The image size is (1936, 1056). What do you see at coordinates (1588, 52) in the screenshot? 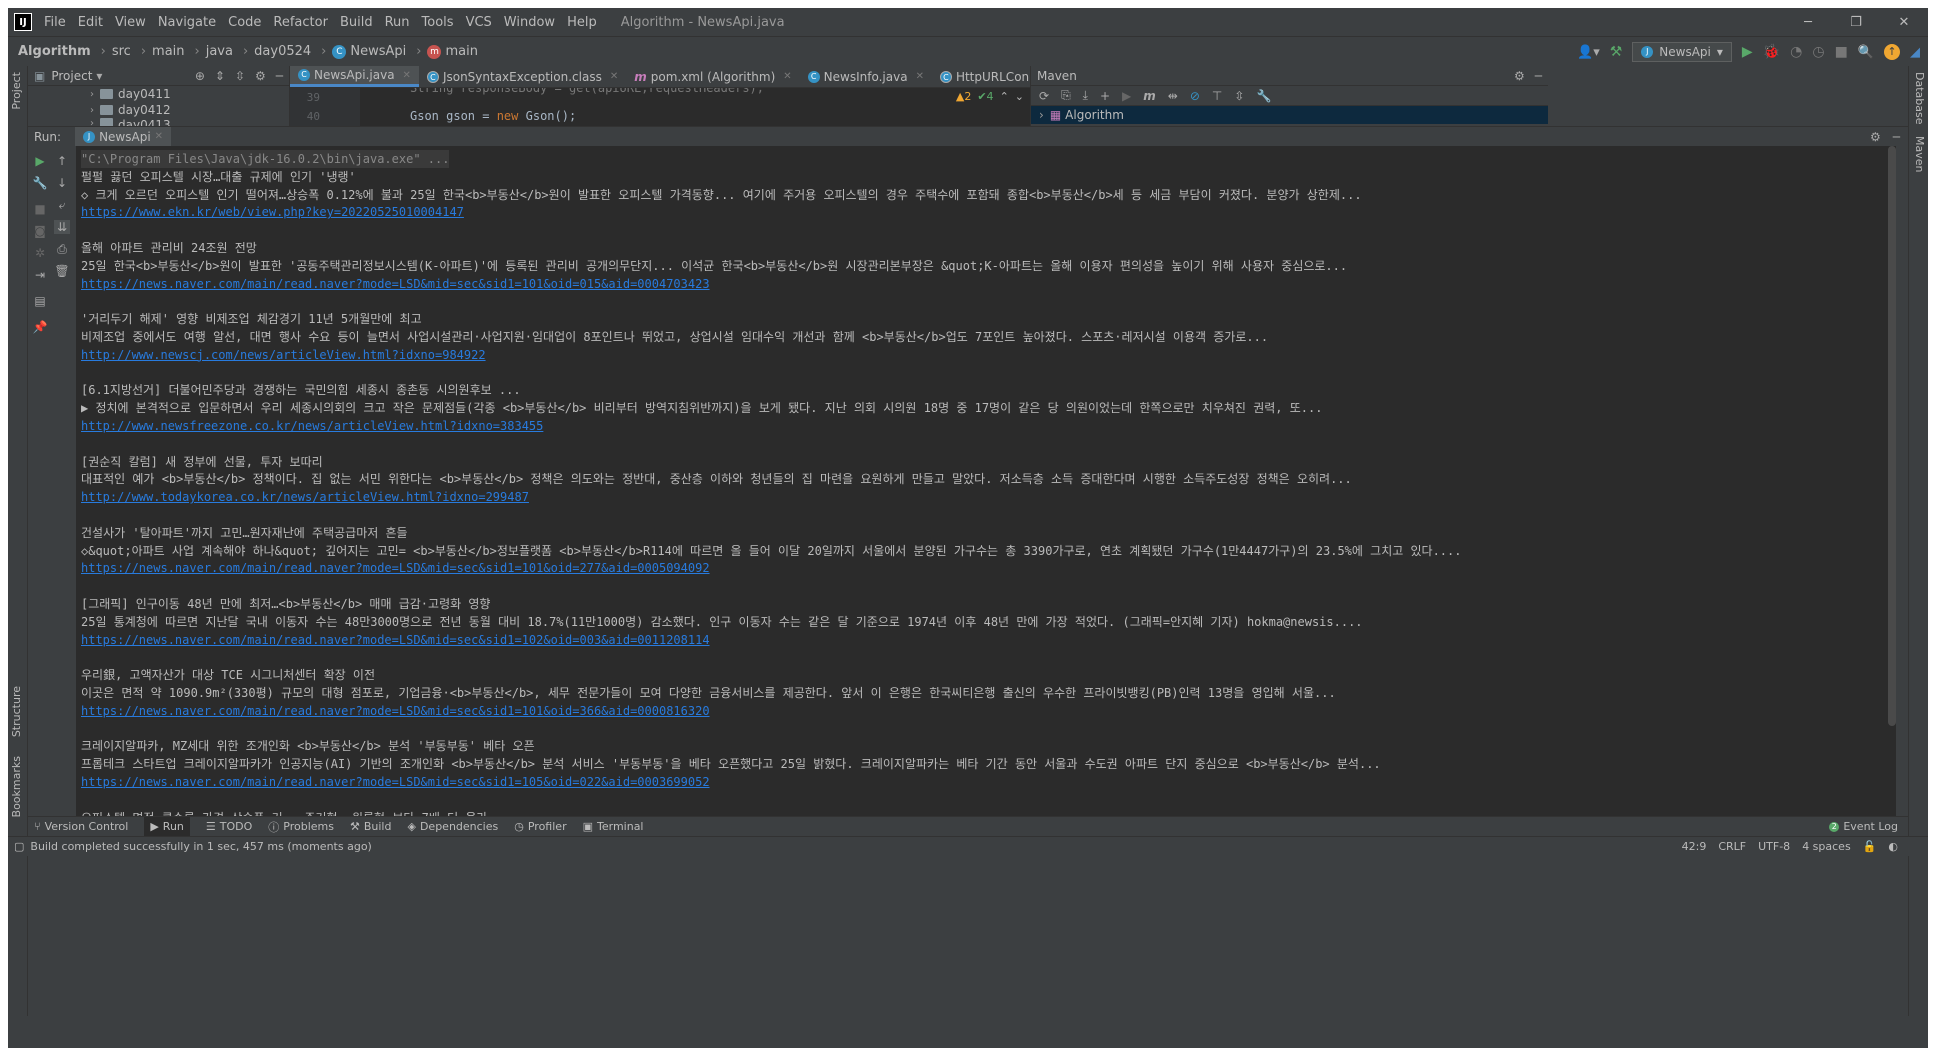
I see `user-icon: 👤▾` at bounding box center [1588, 52].